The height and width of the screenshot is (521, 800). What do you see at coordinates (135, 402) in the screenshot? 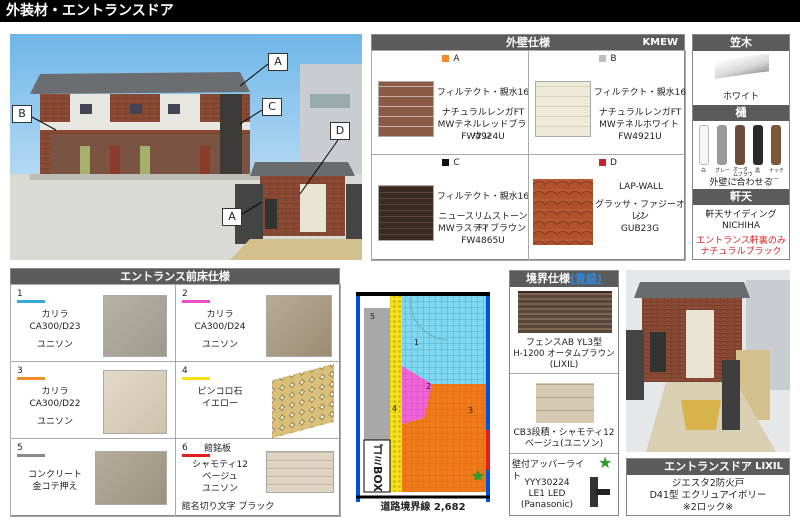
I see `floor-3-swatch` at bounding box center [135, 402].